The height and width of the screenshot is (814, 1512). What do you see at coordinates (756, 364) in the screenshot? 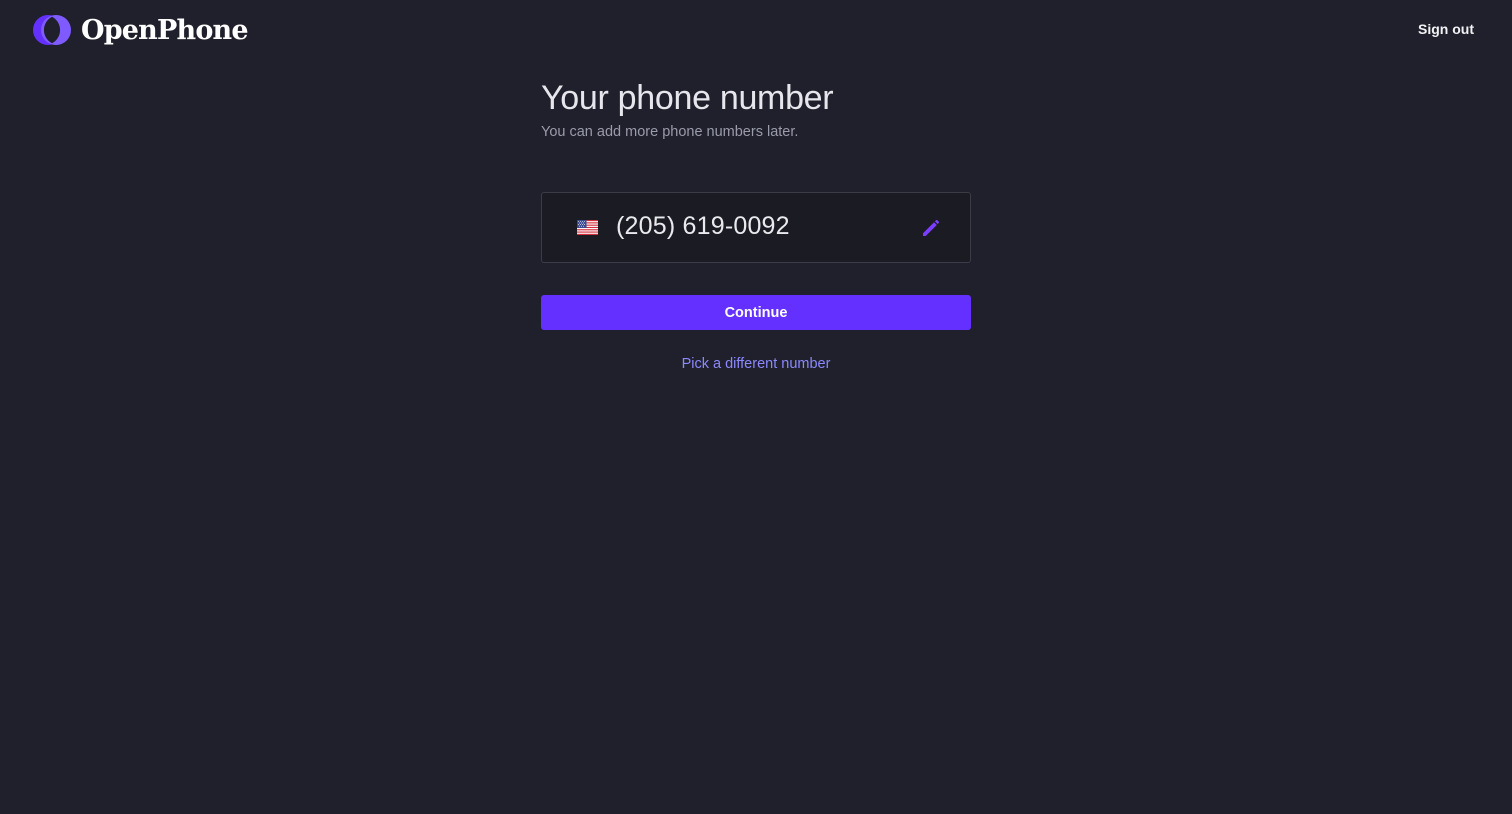
I see `pick-different-number-link: Pick a different number` at bounding box center [756, 364].